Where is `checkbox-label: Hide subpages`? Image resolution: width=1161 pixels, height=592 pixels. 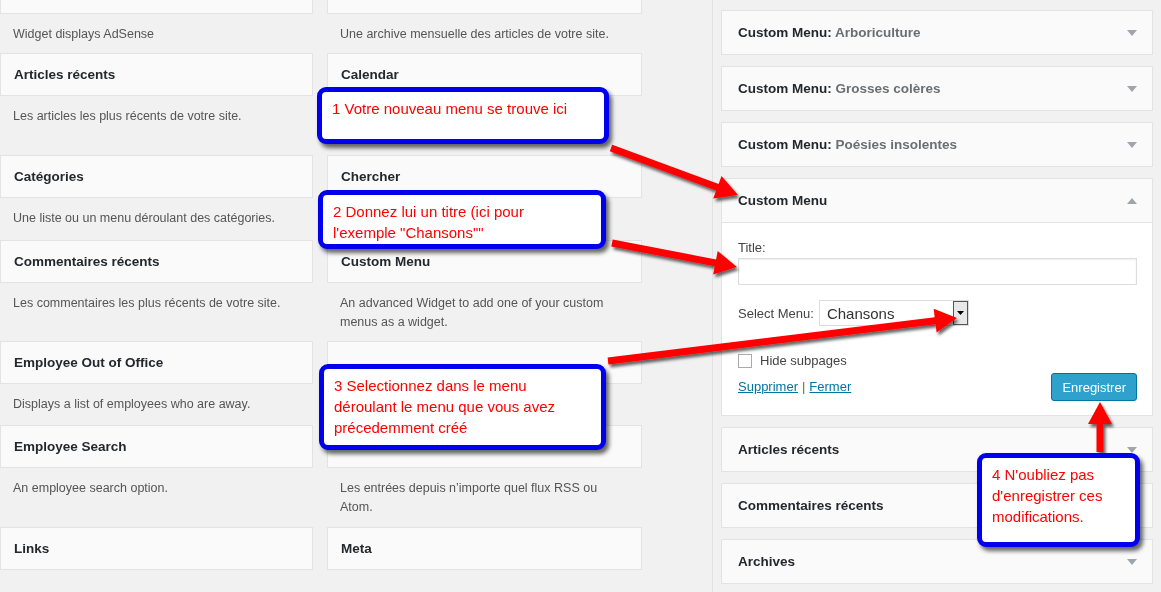
checkbox-label: Hide subpages is located at coordinates (803, 360).